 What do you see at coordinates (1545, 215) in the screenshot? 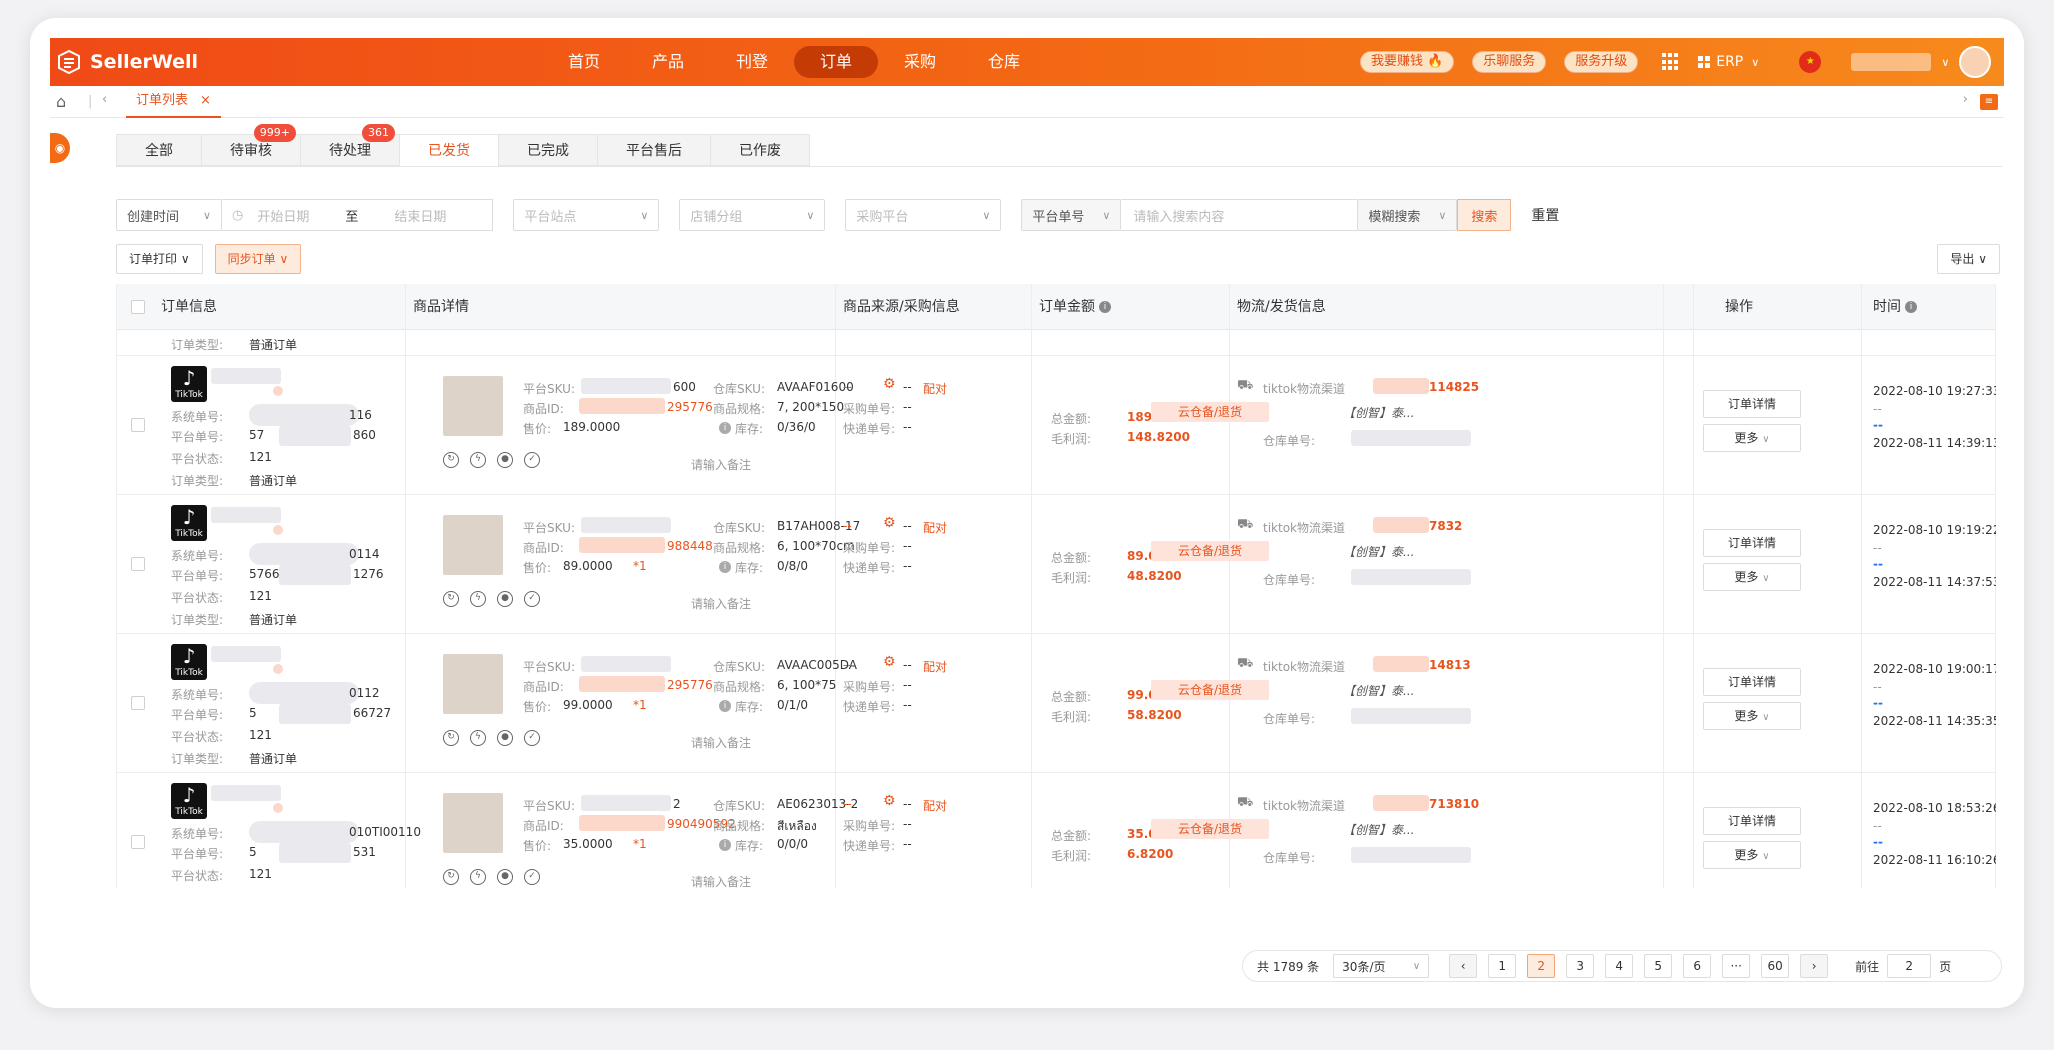
I see `reset-button: 重置` at bounding box center [1545, 215].